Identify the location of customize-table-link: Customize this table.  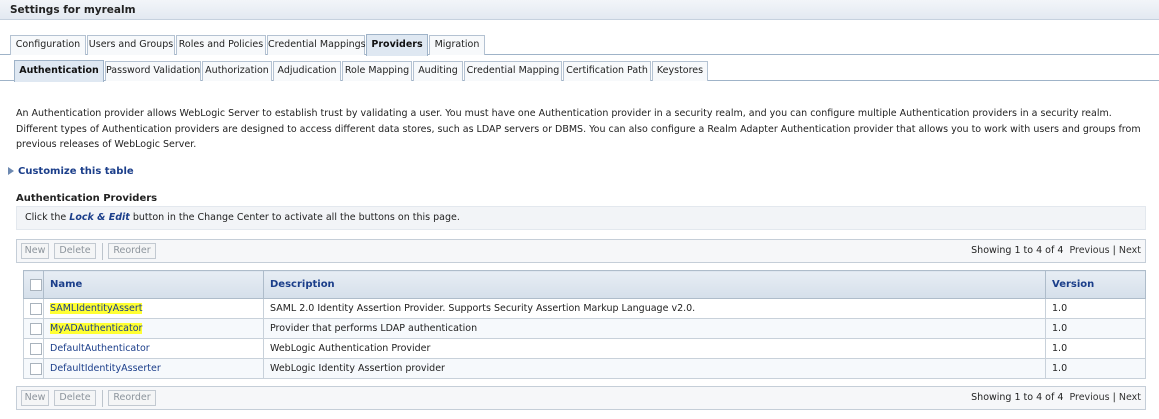
(71, 171).